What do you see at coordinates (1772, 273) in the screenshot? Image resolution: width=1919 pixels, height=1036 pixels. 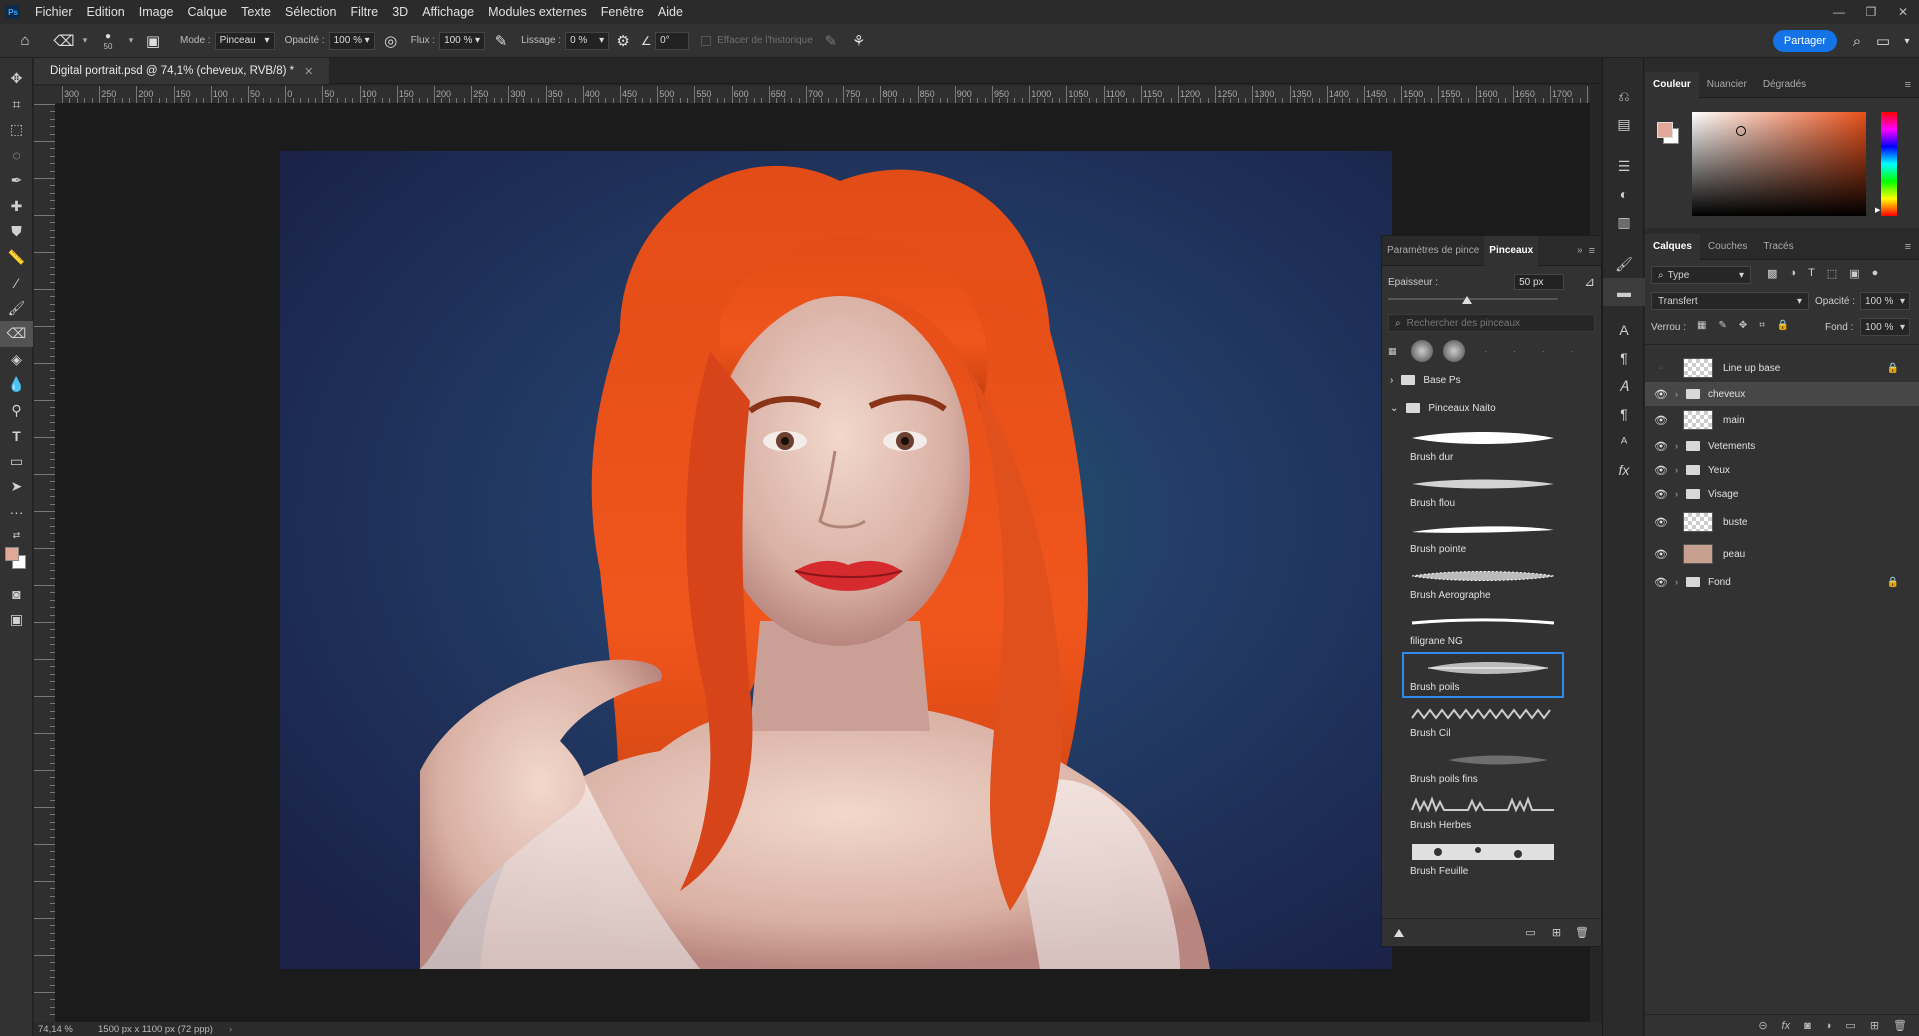 I see `pixel-filter-icon: ▩` at bounding box center [1772, 273].